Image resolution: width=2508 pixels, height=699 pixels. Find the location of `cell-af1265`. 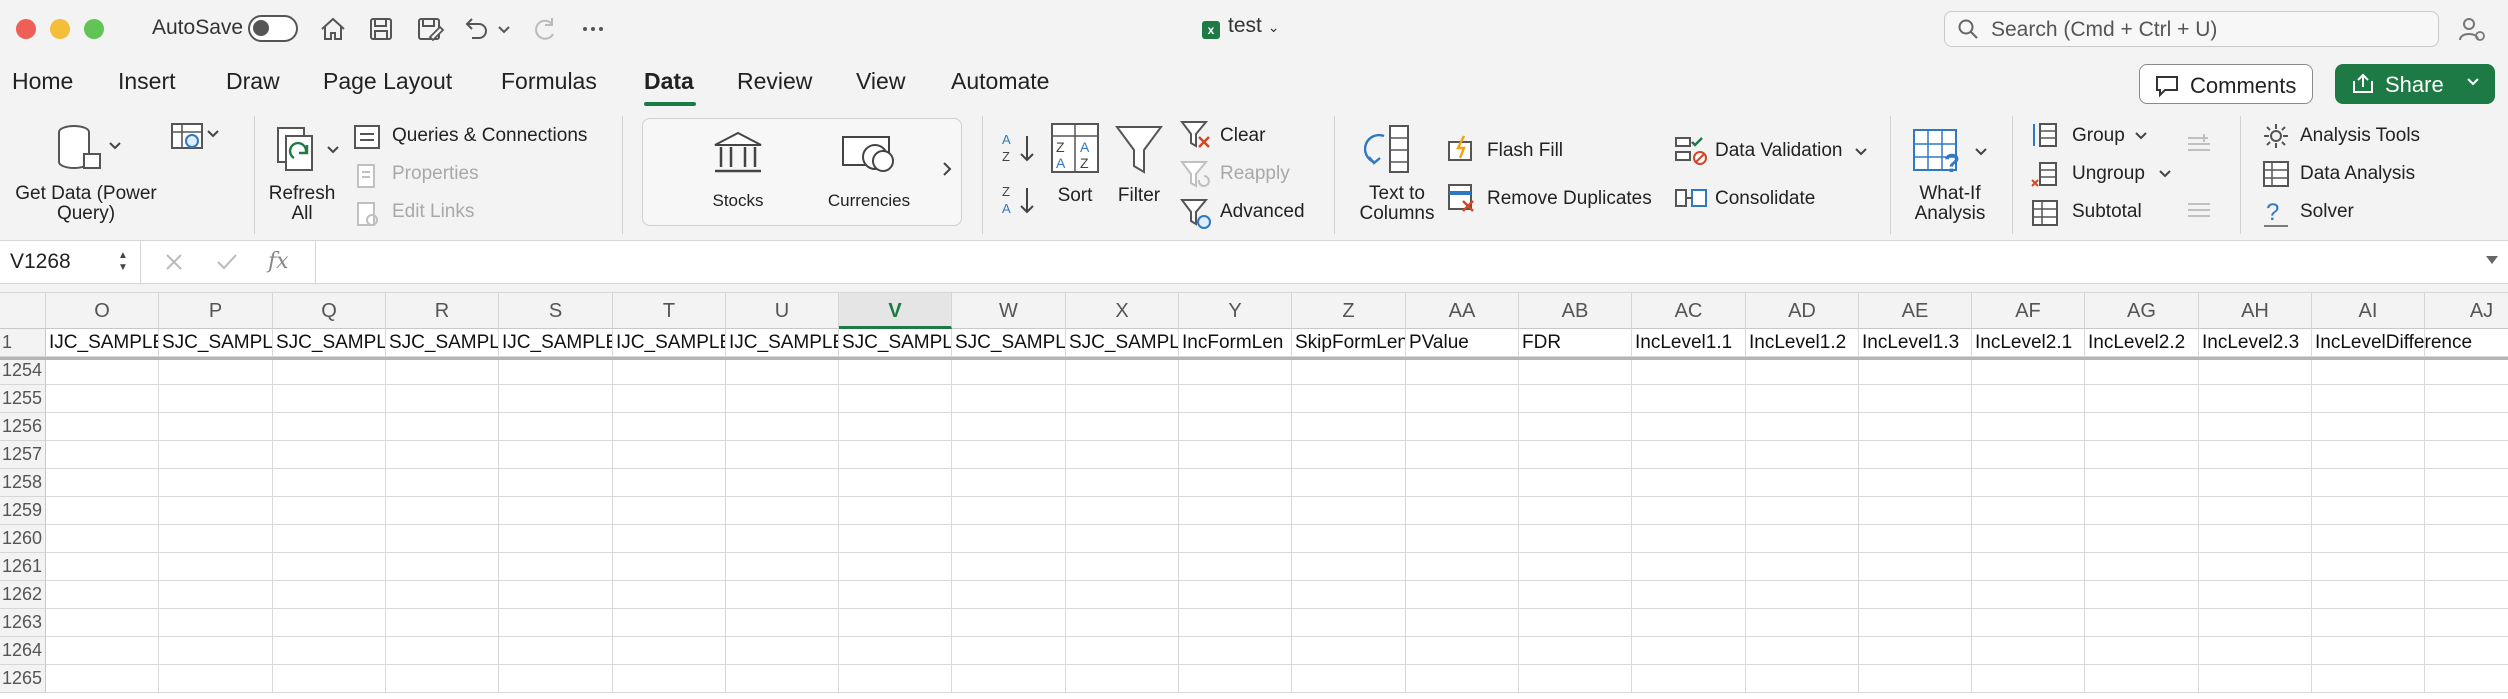

cell-af1265 is located at coordinates (2028, 679).